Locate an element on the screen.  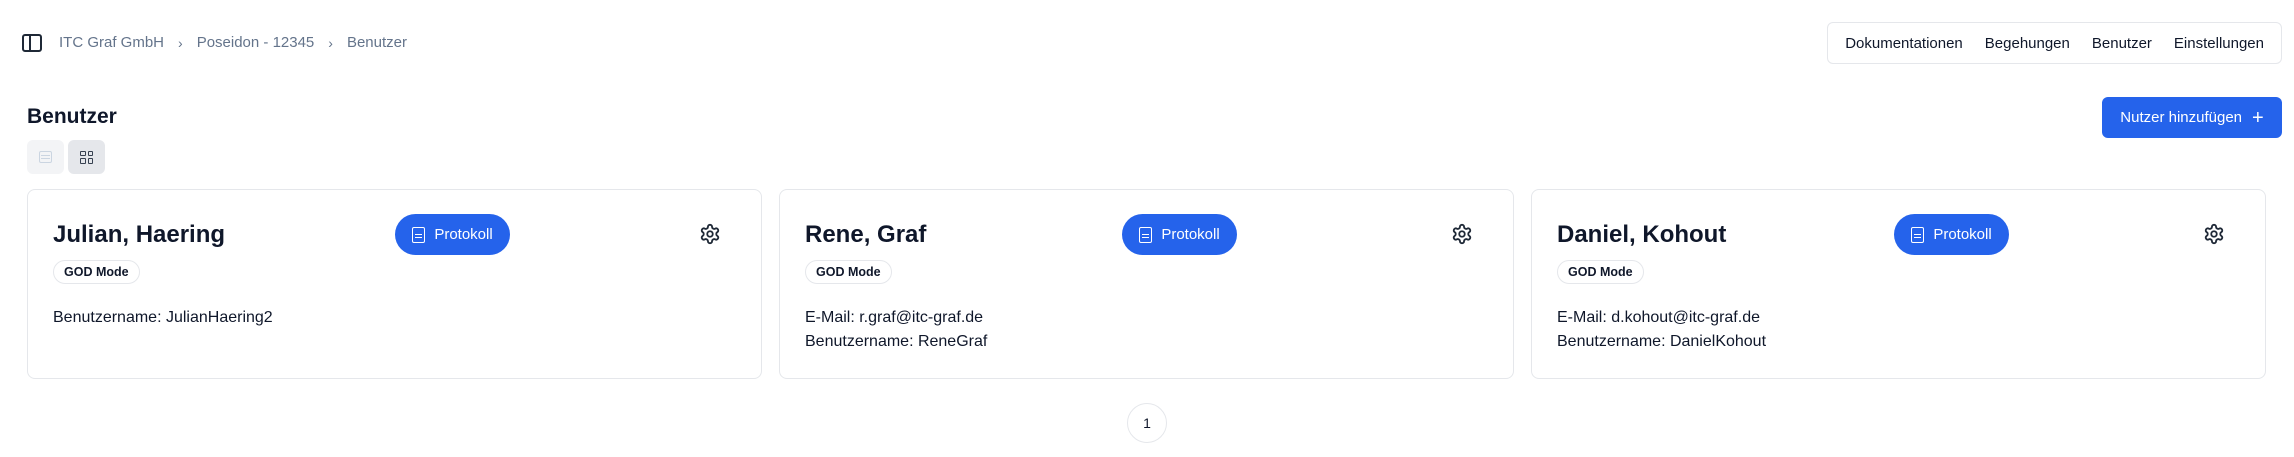
breadcrumb-current: Benutzer is located at coordinates (377, 42).